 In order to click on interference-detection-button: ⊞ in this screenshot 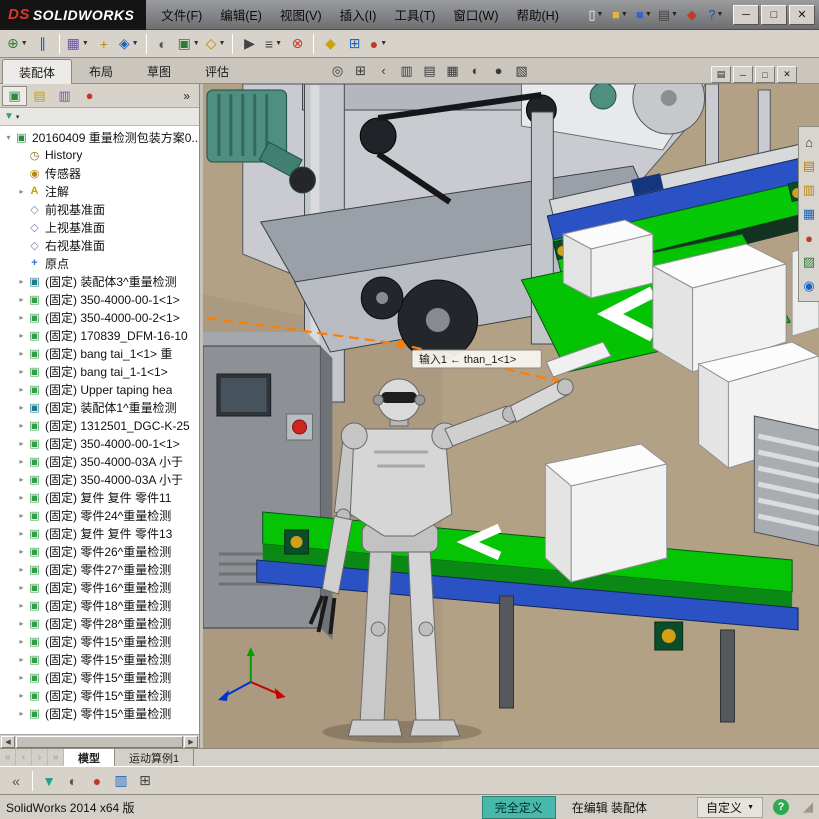, I will do `click(354, 44)`.